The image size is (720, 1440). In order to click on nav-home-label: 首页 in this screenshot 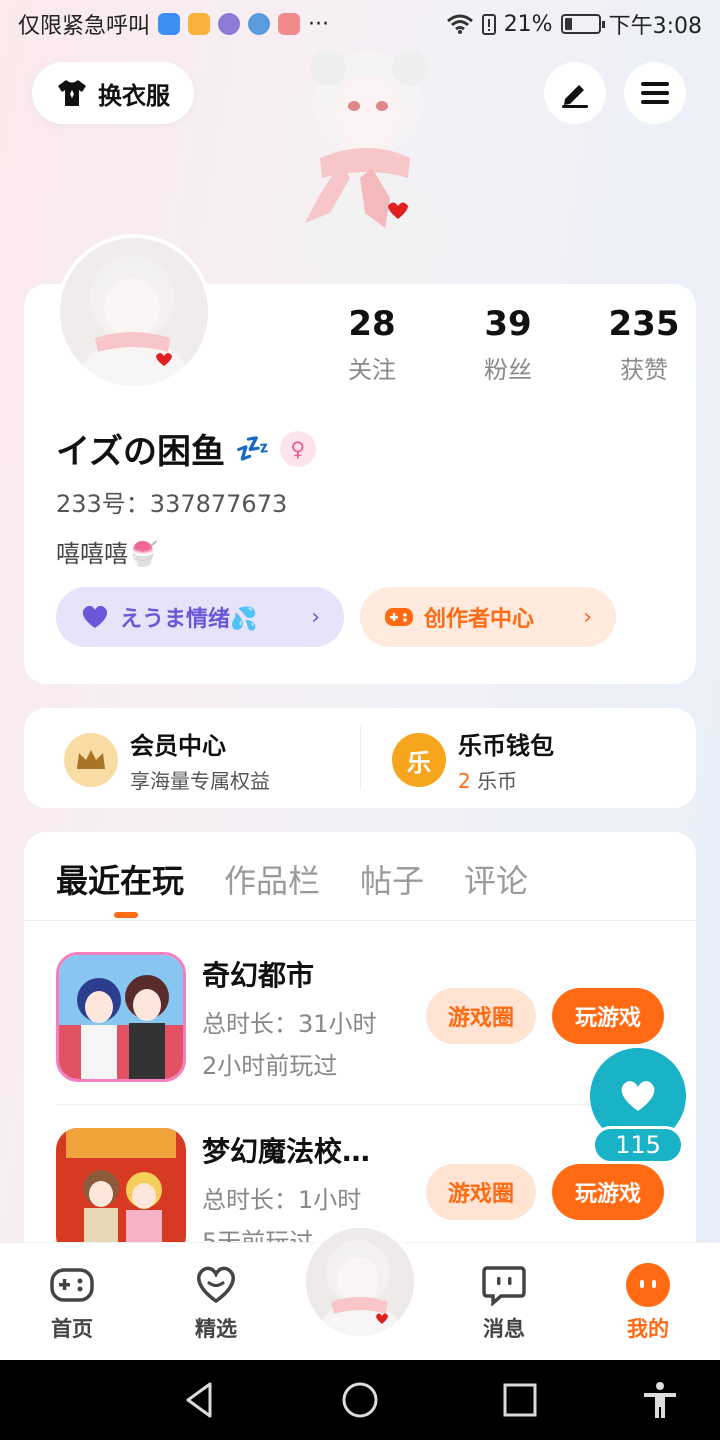, I will do `click(72, 1329)`.